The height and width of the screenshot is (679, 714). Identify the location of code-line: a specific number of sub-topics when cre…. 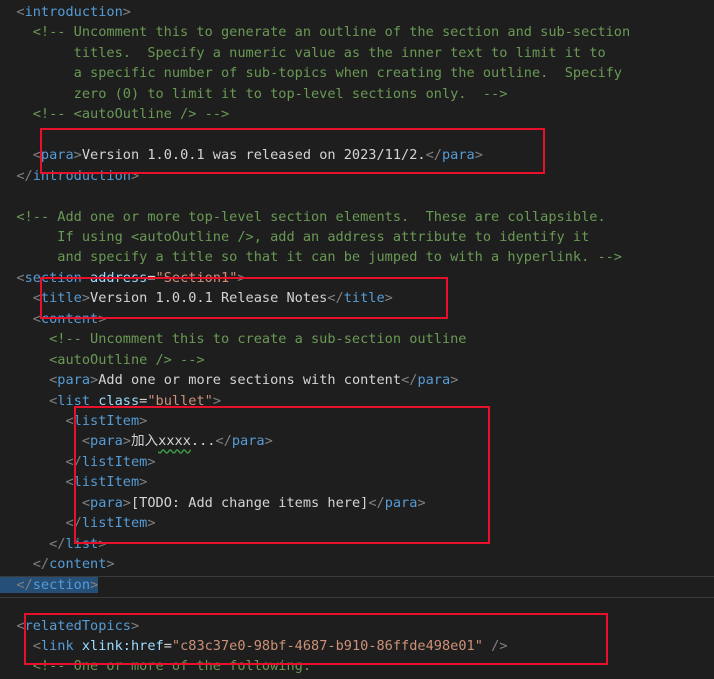
(357, 73).